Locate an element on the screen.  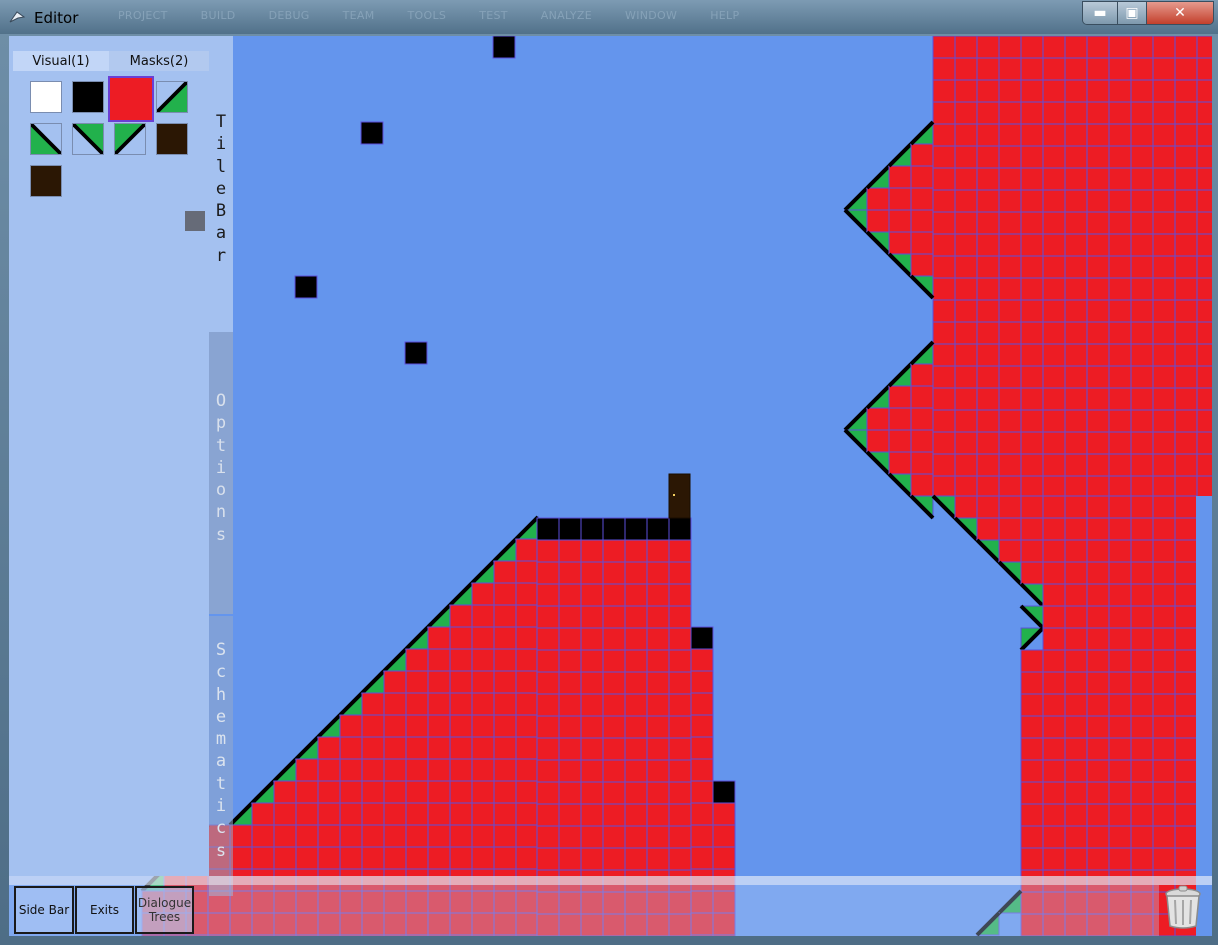
exits-button: Exits is located at coordinates (104, 910).